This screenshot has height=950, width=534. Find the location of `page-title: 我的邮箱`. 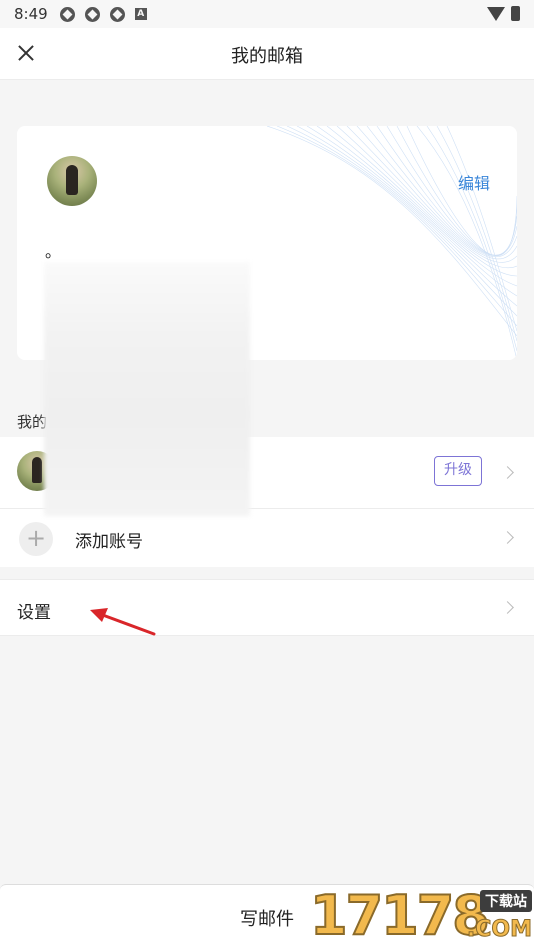

page-title: 我的邮箱 is located at coordinates (267, 56).